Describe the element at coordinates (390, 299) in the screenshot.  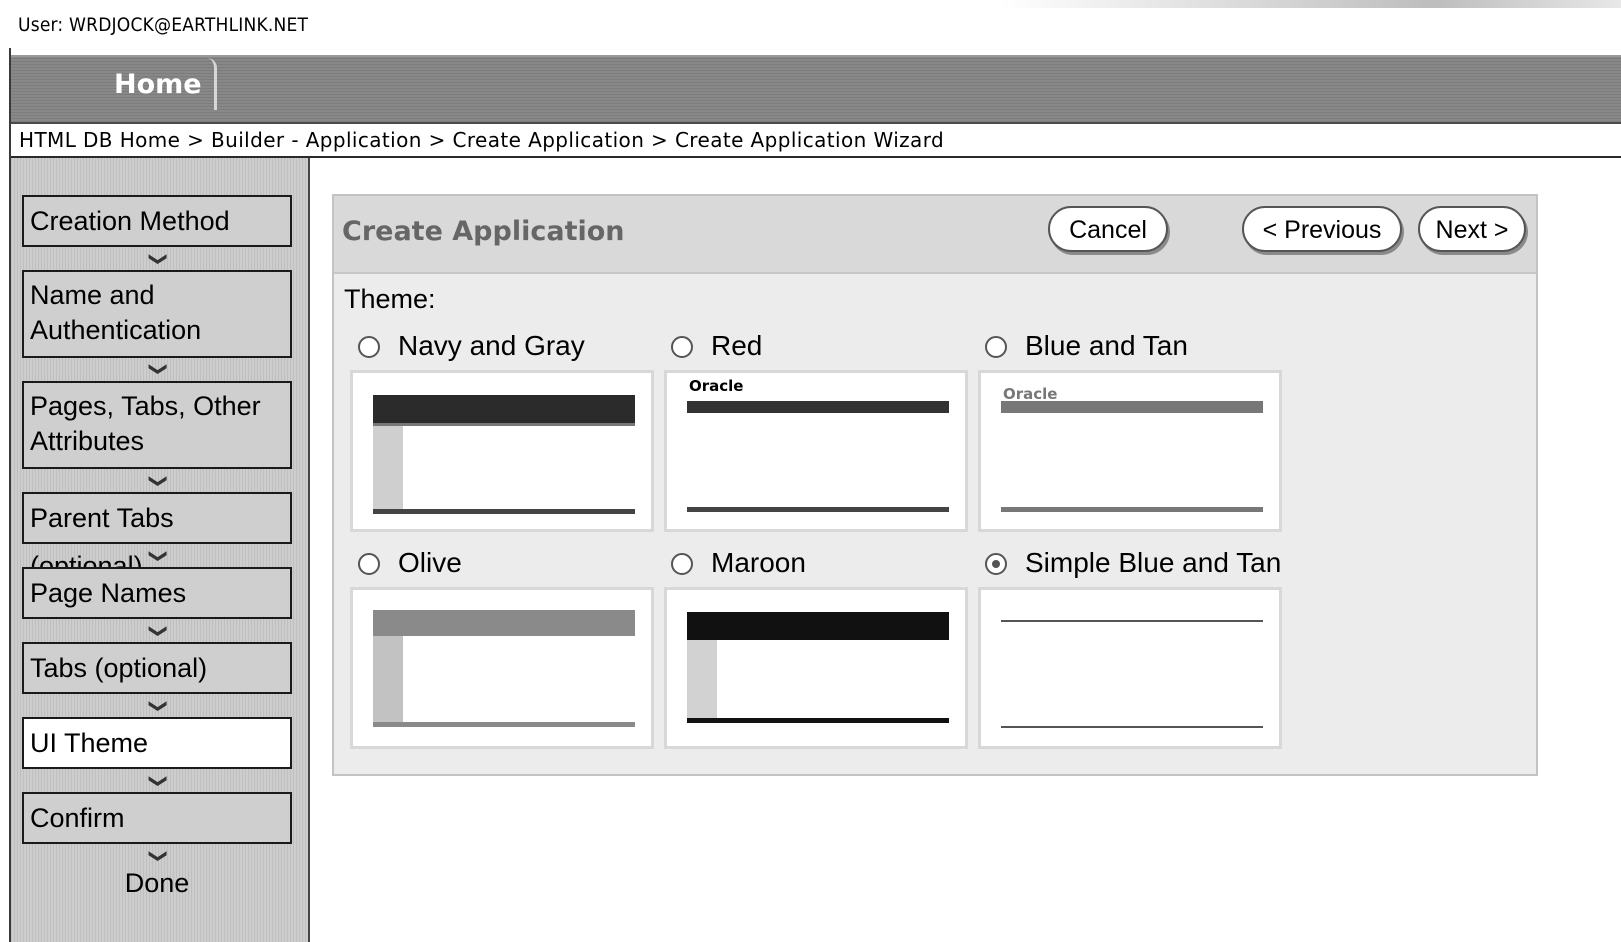
I see `theme-label: Theme:` at that location.